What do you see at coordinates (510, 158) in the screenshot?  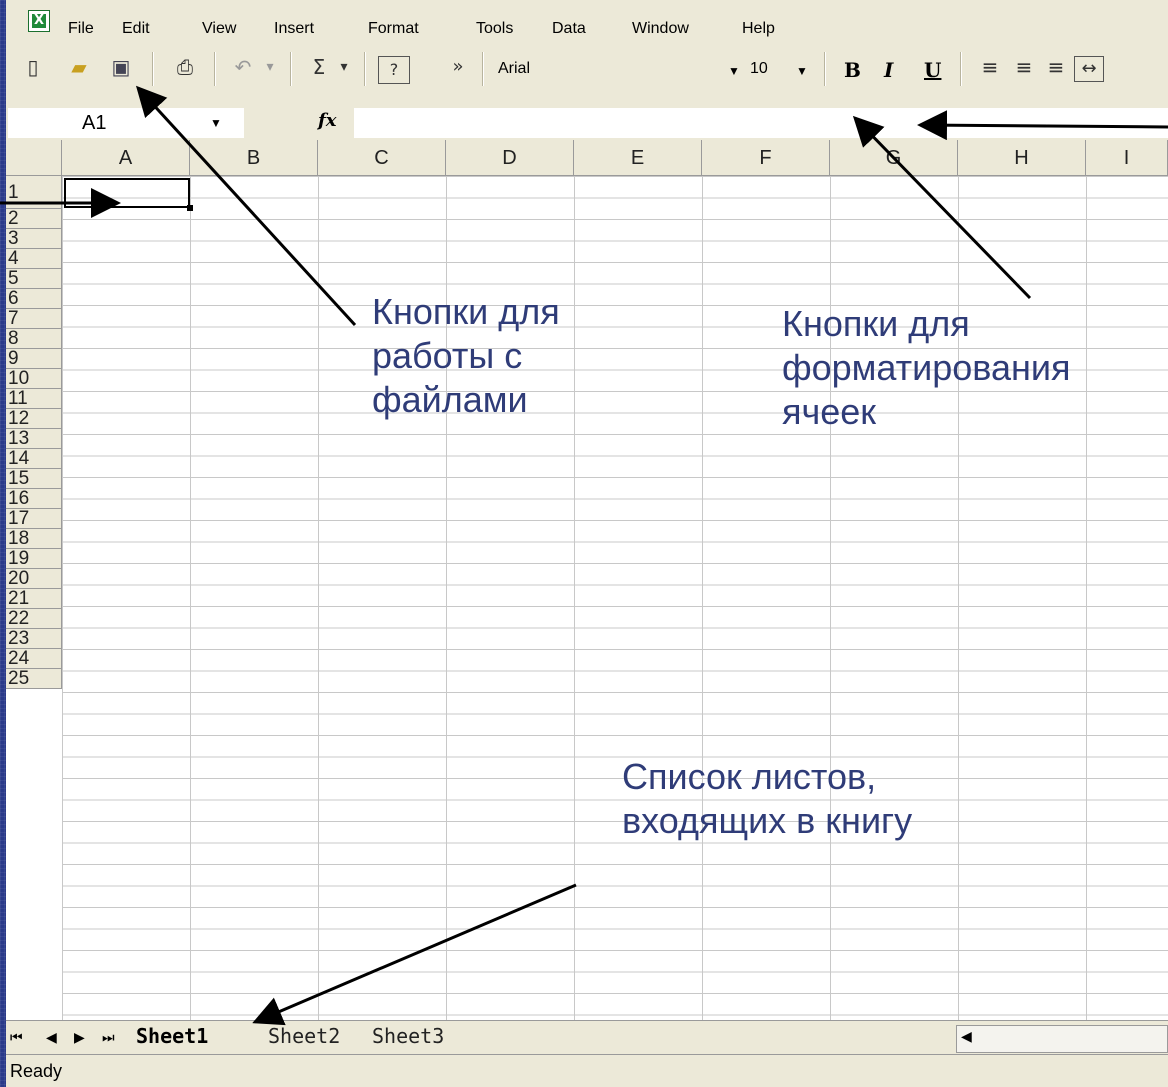 I see `column-header: D` at bounding box center [510, 158].